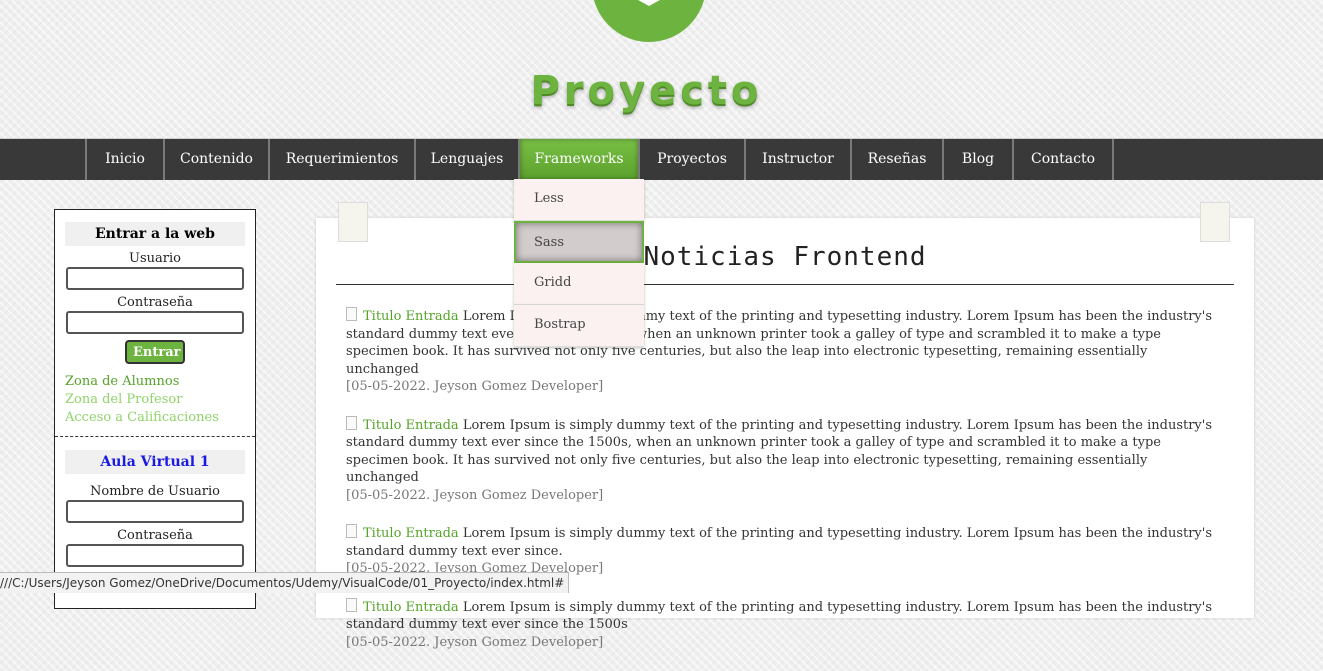  I want to click on aula-title: Aula Virtual 1, so click(155, 462).